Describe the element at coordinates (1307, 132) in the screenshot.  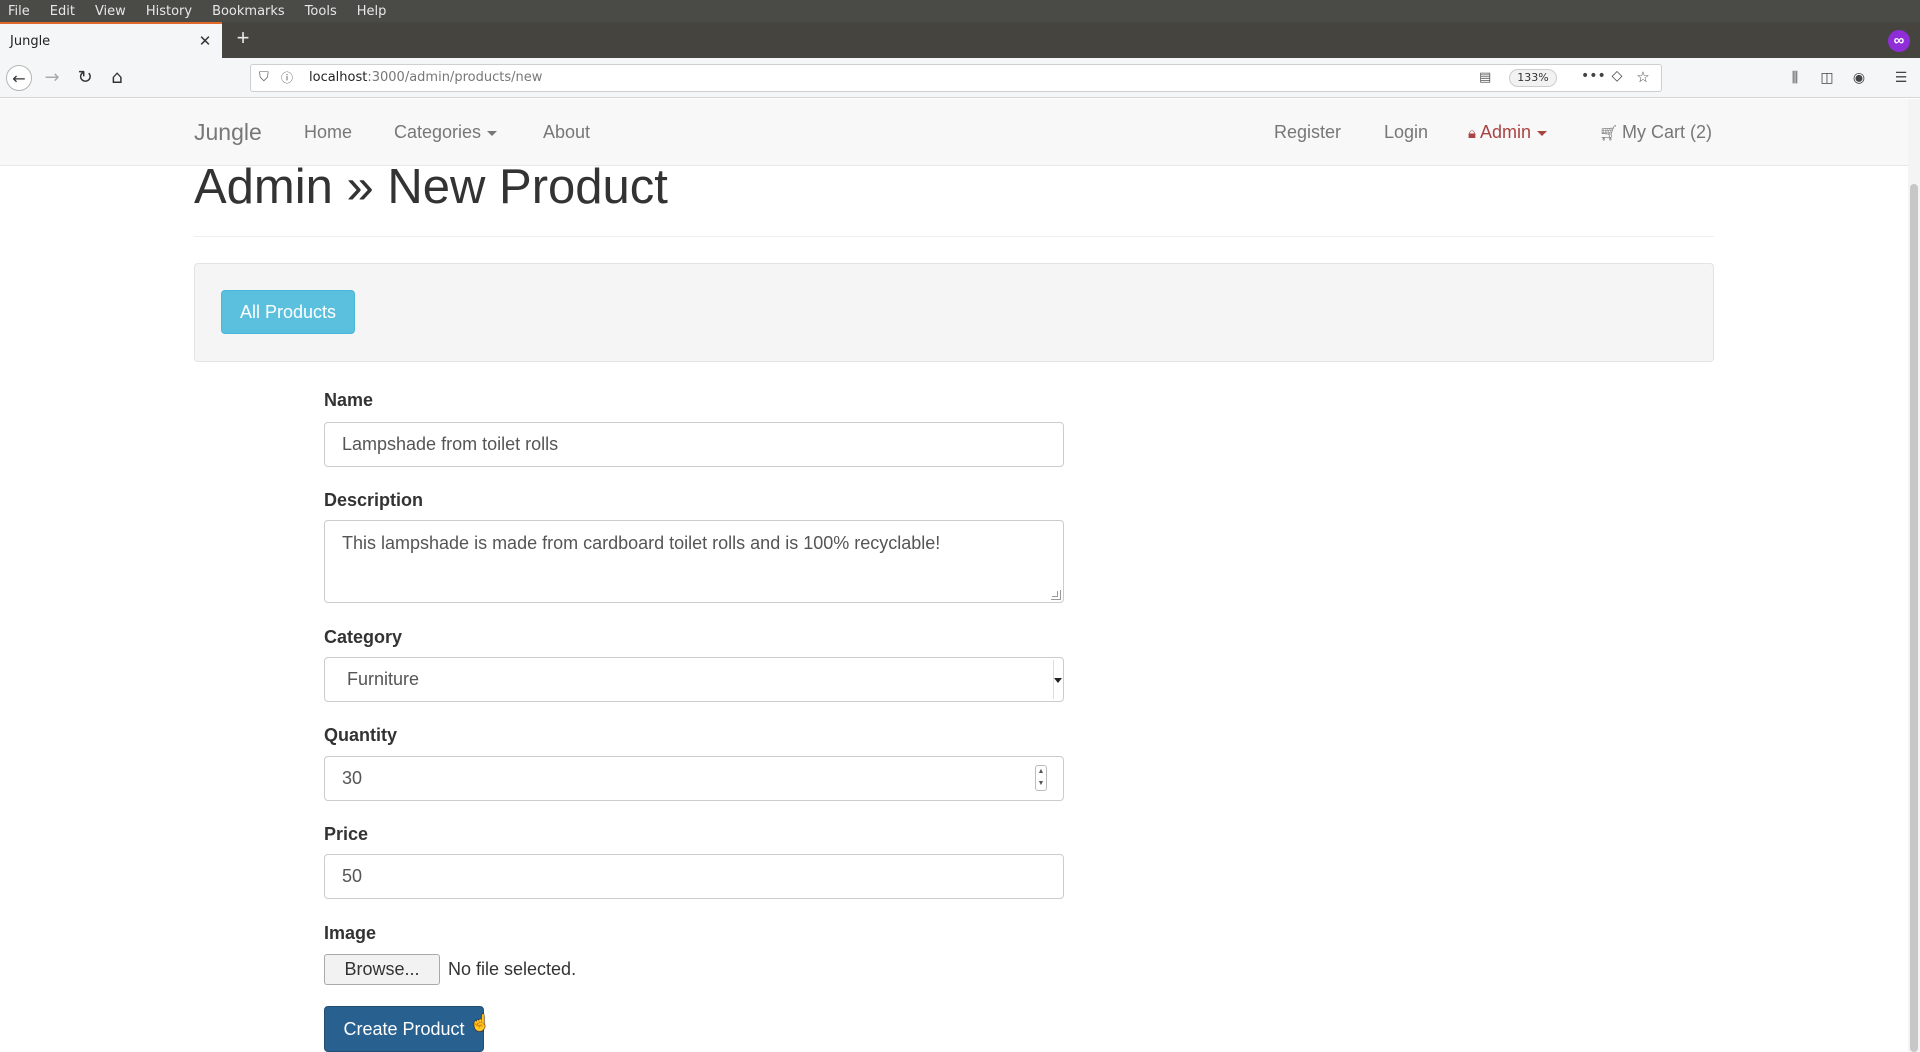
I see `nav-register-link: Register` at that location.